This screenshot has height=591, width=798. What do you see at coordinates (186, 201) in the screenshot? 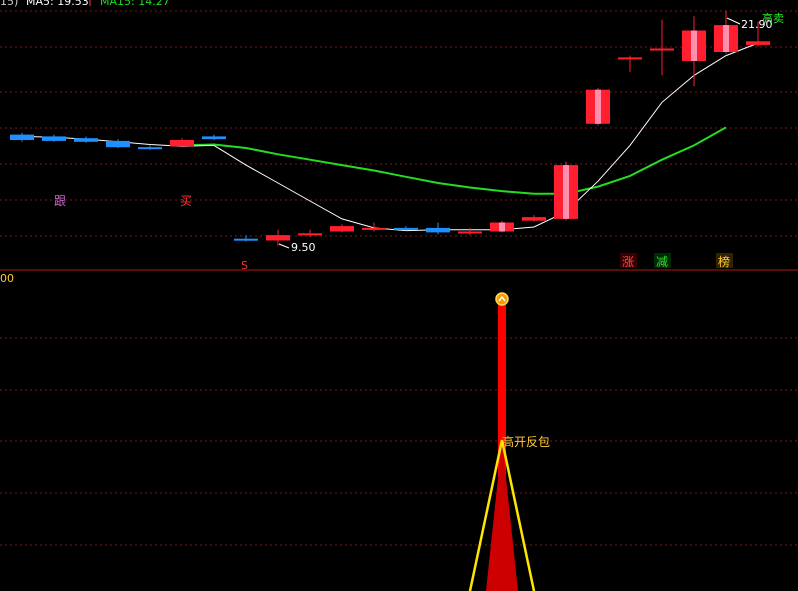
I see `marker-buy: 买` at bounding box center [186, 201].